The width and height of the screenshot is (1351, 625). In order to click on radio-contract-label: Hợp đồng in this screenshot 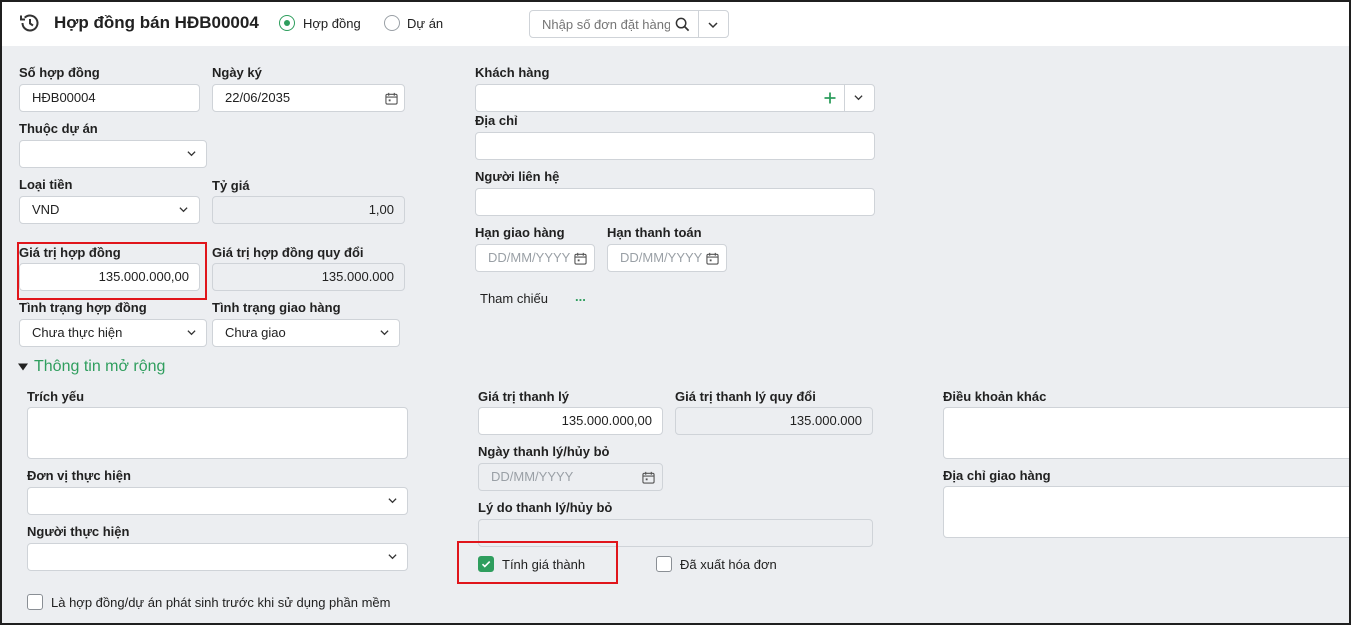, I will do `click(332, 23)`.